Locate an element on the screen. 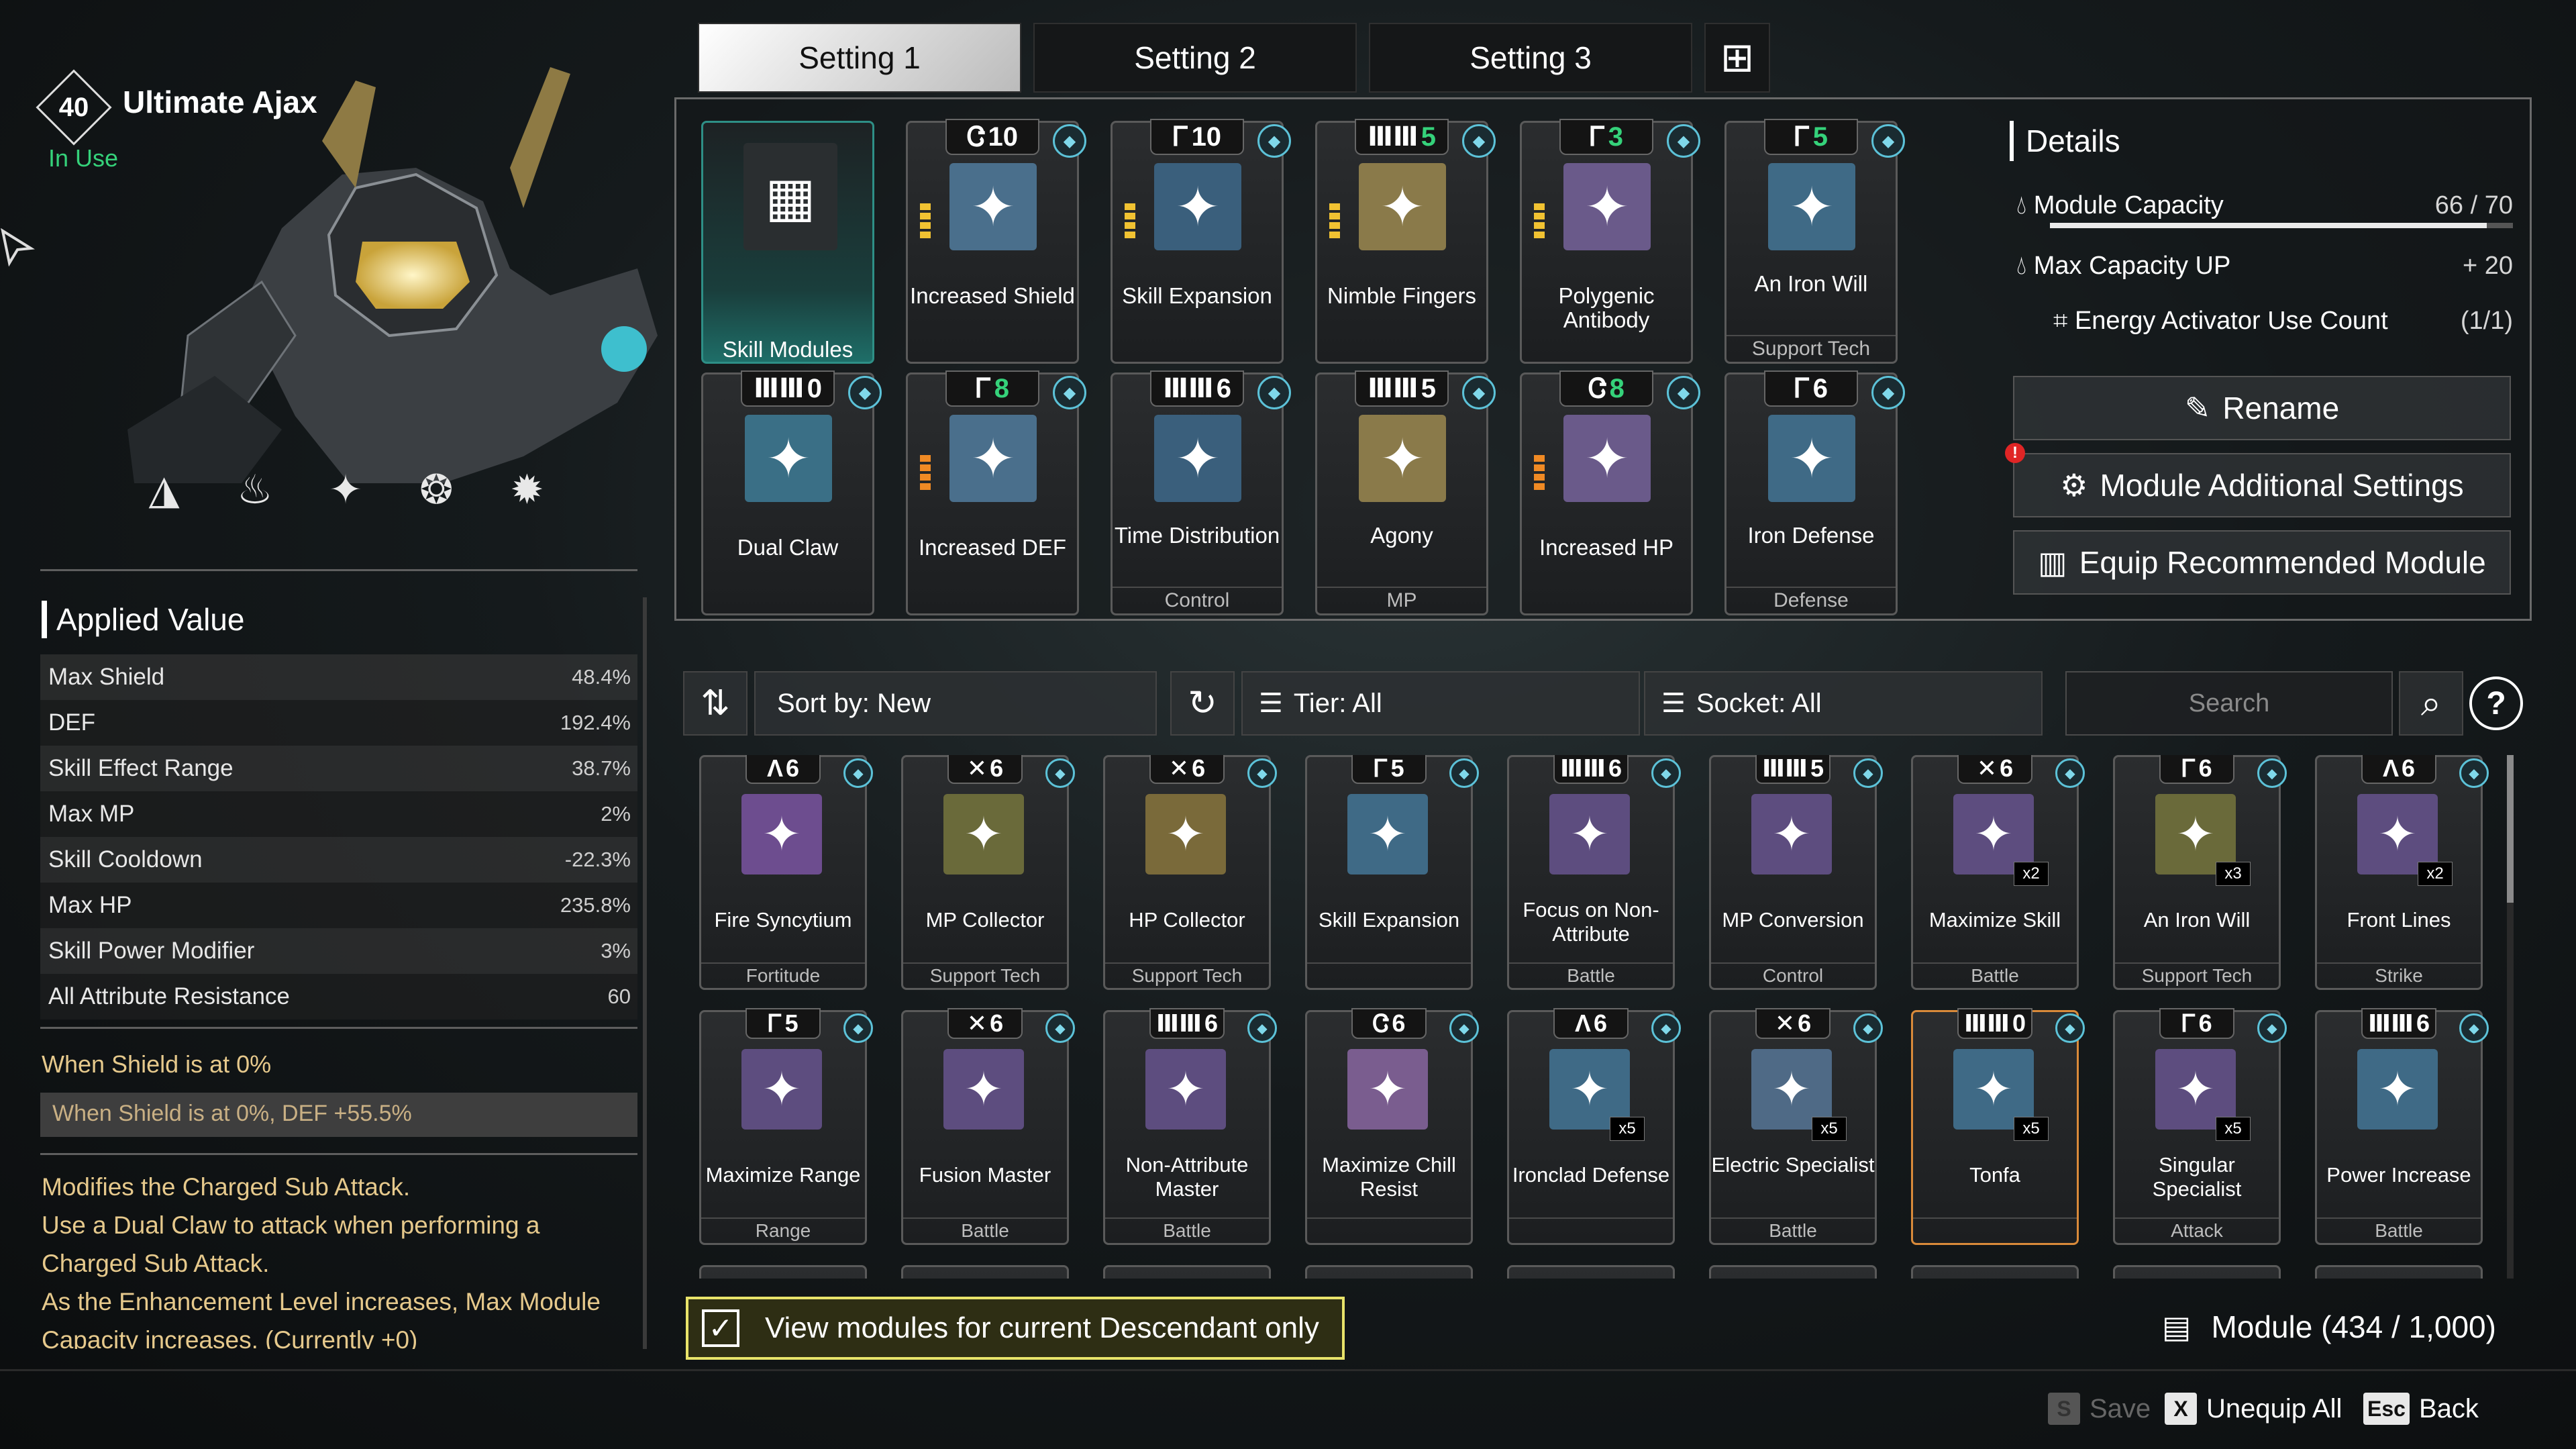 The height and width of the screenshot is (1449, 2576). sort-dropdown: Sort by: New is located at coordinates (955, 703).